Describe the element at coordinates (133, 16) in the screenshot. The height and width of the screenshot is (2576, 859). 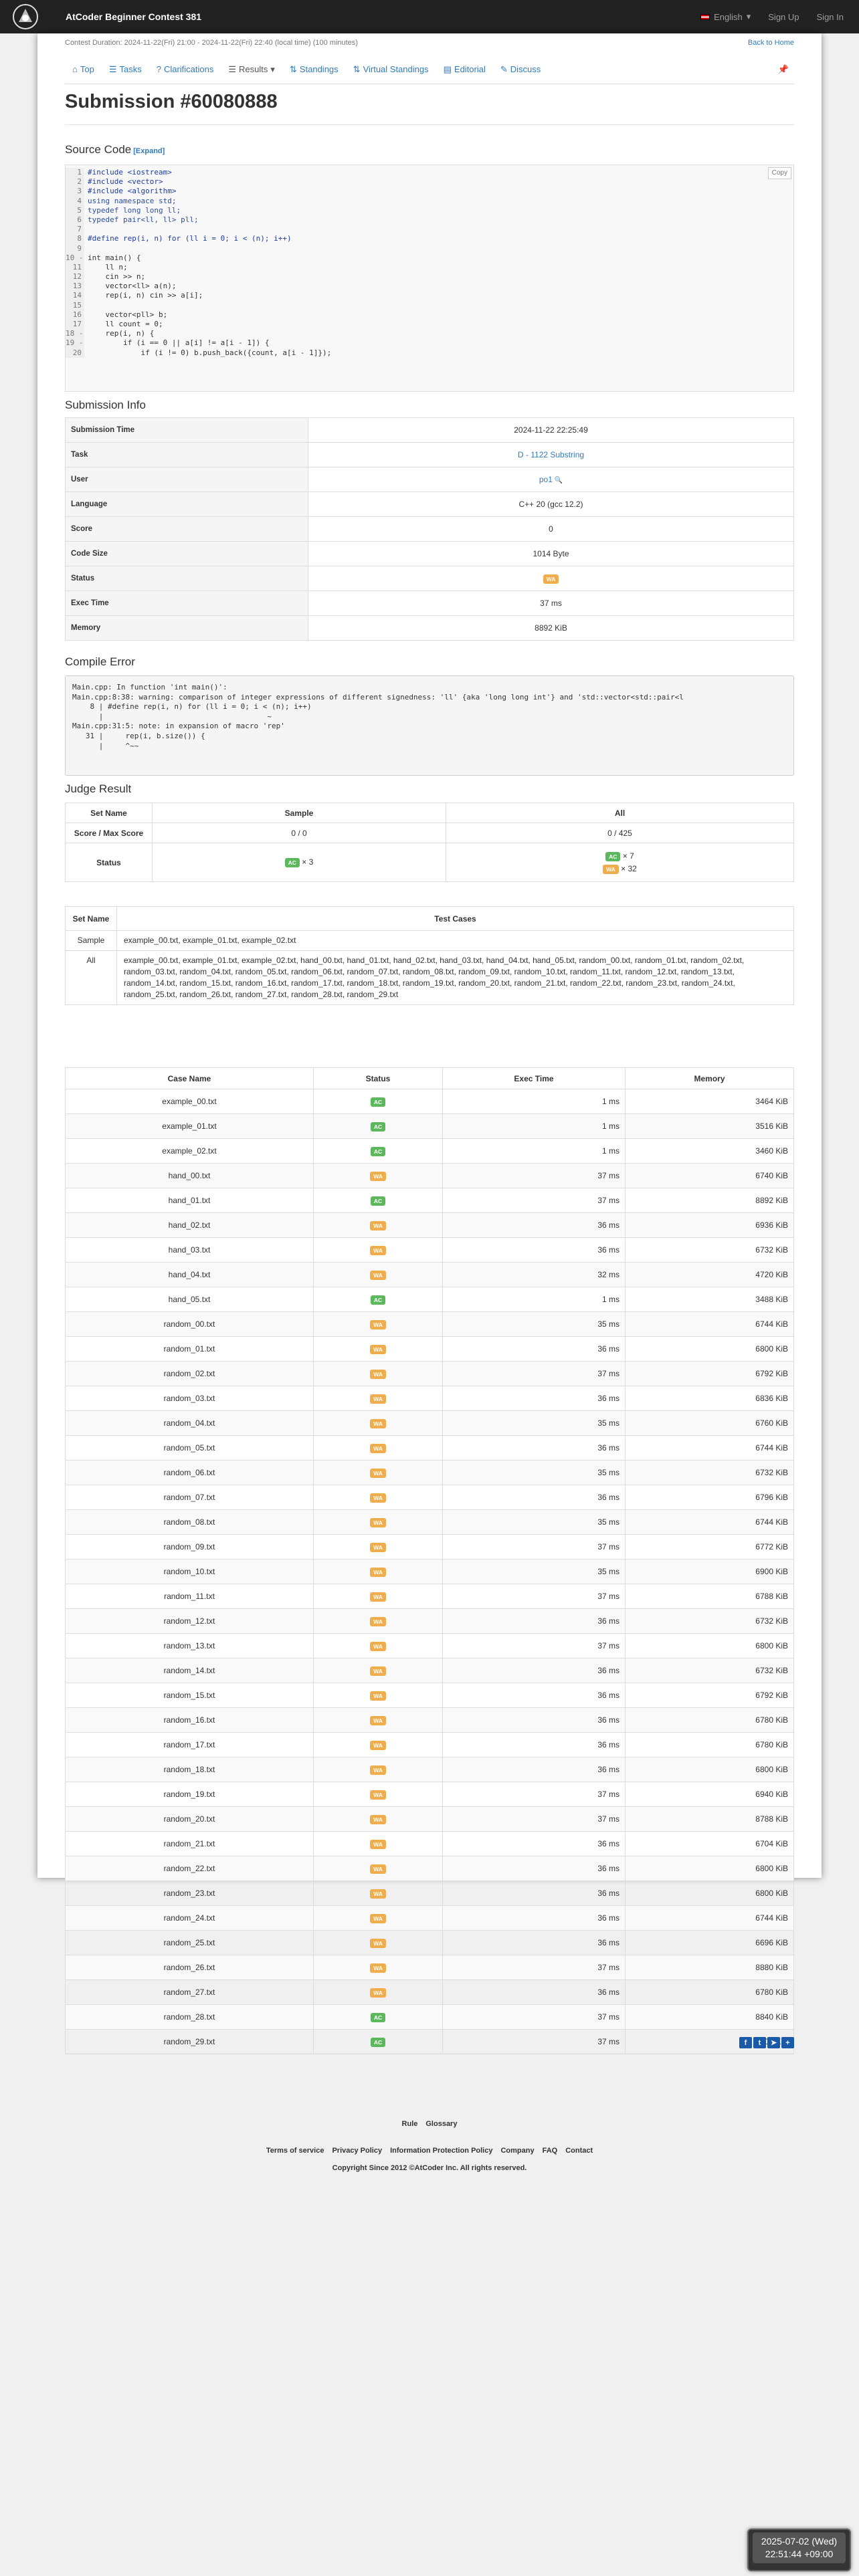
I see `contest-brand: AtCoder Beginner Contest 381` at that location.